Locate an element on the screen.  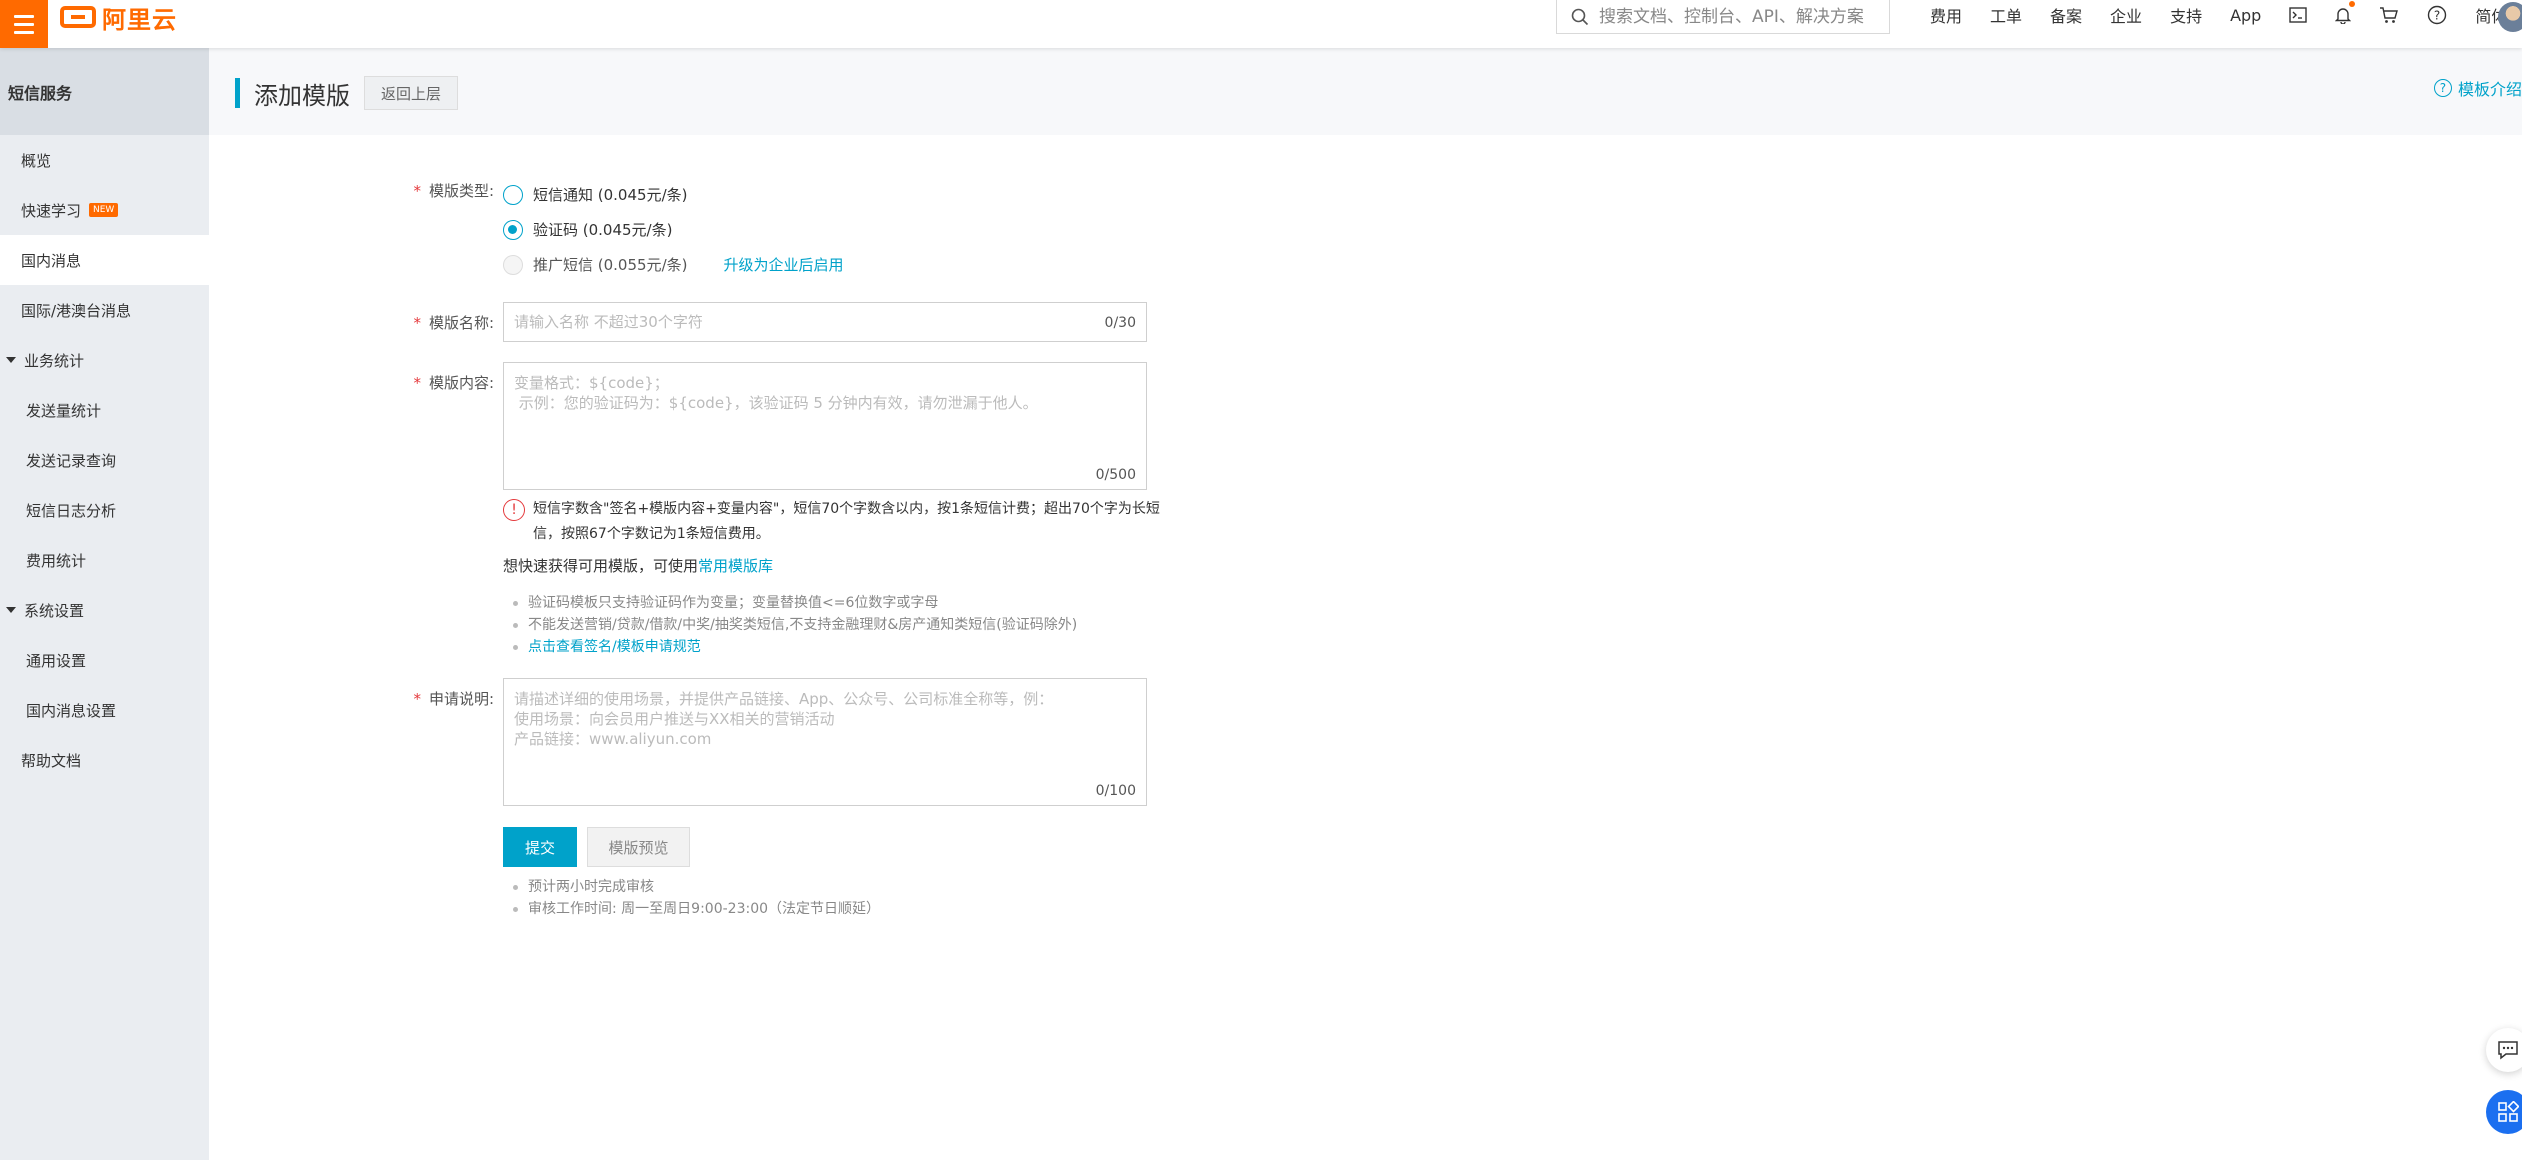
submit-button: 提交 is located at coordinates (540, 847).